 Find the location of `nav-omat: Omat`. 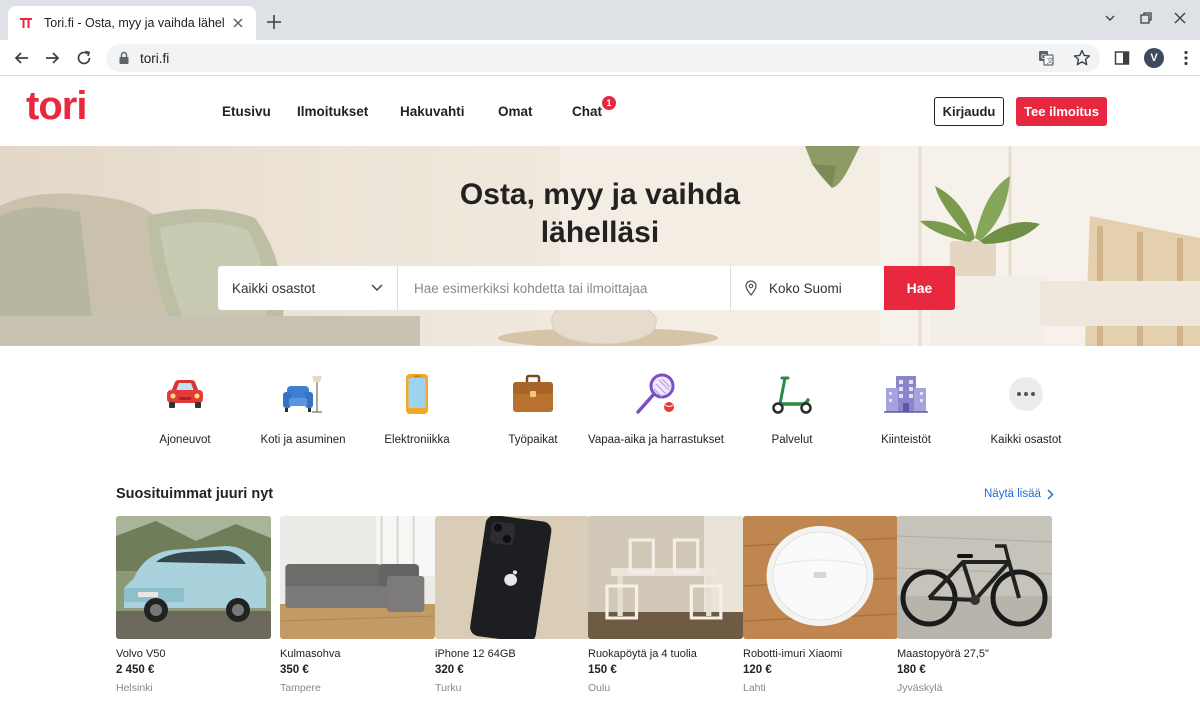

nav-omat: Omat is located at coordinates (515, 111).